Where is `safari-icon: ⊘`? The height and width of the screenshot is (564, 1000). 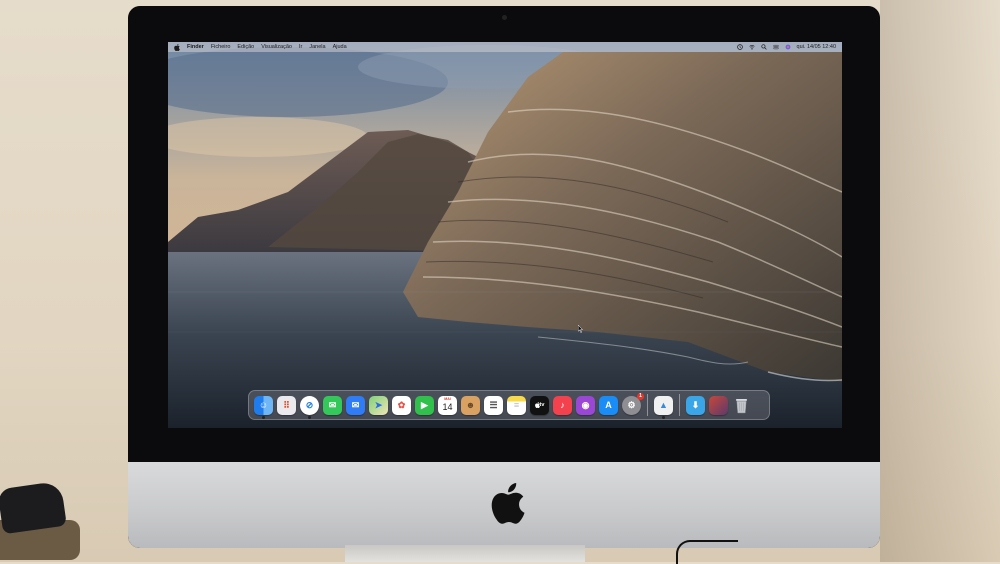 safari-icon: ⊘ is located at coordinates (309, 407).